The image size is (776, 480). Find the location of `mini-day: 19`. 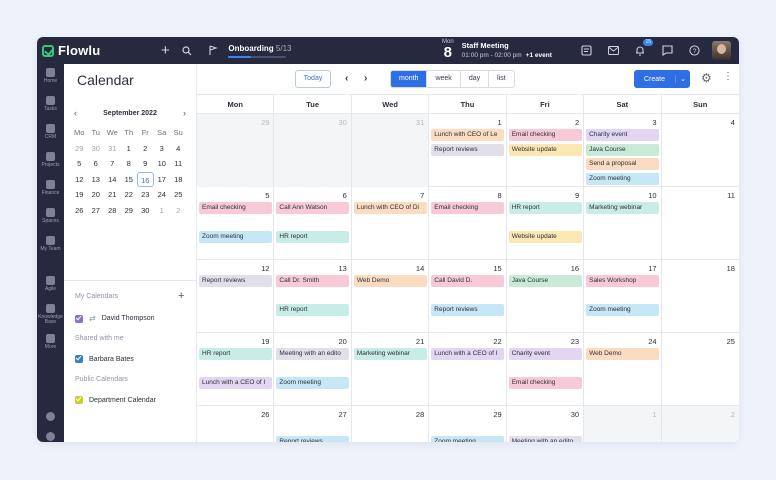

mini-day: 19 is located at coordinates (79, 195).